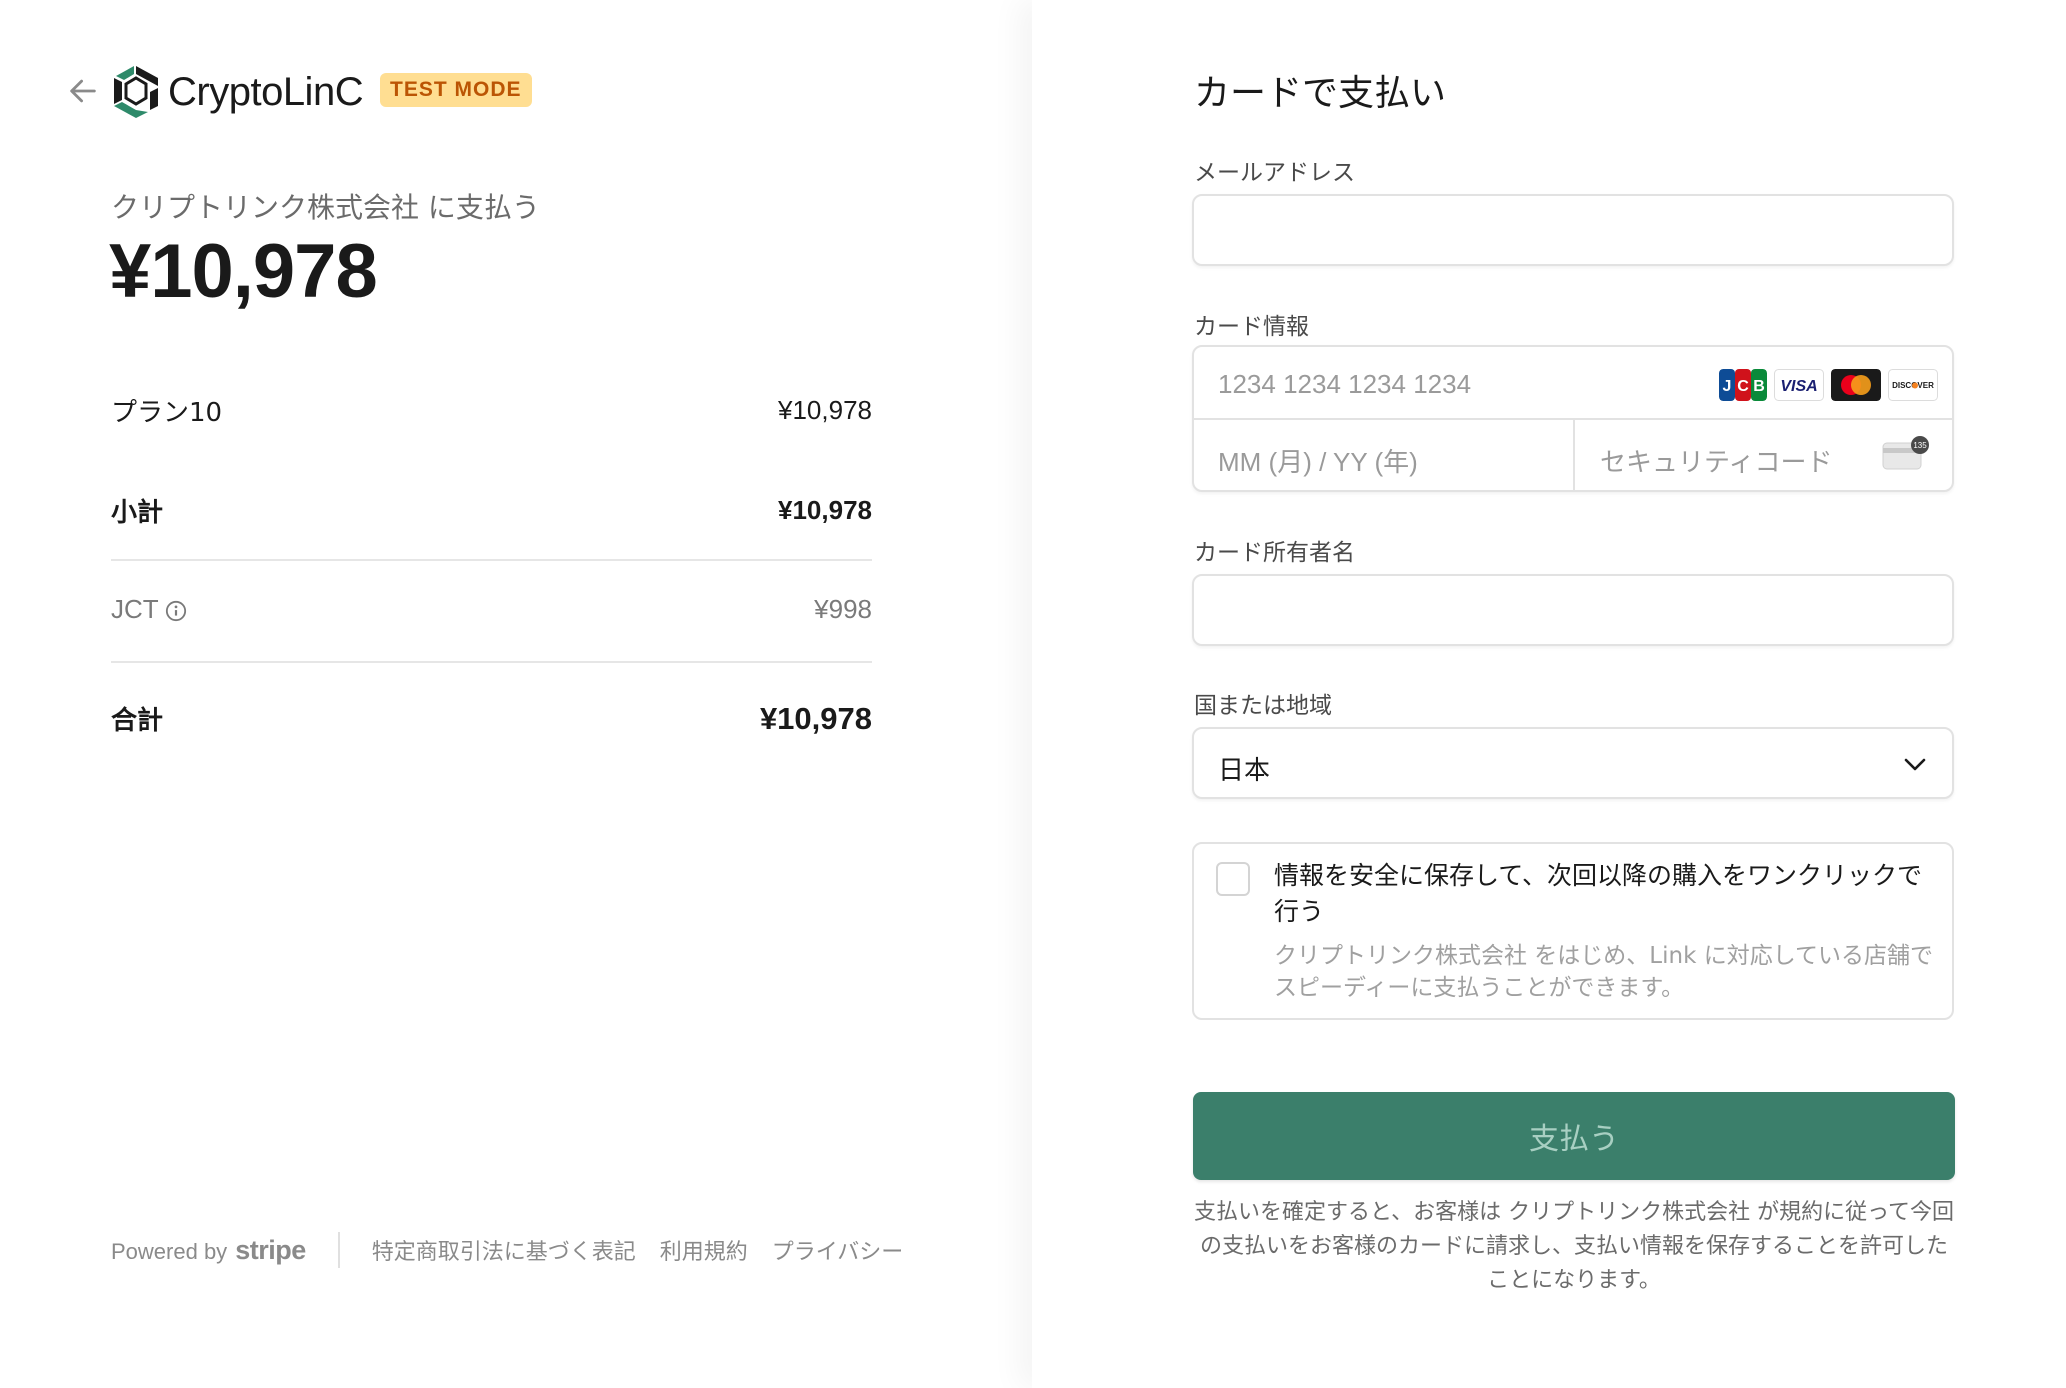  I want to click on info-icon, so click(176, 611).